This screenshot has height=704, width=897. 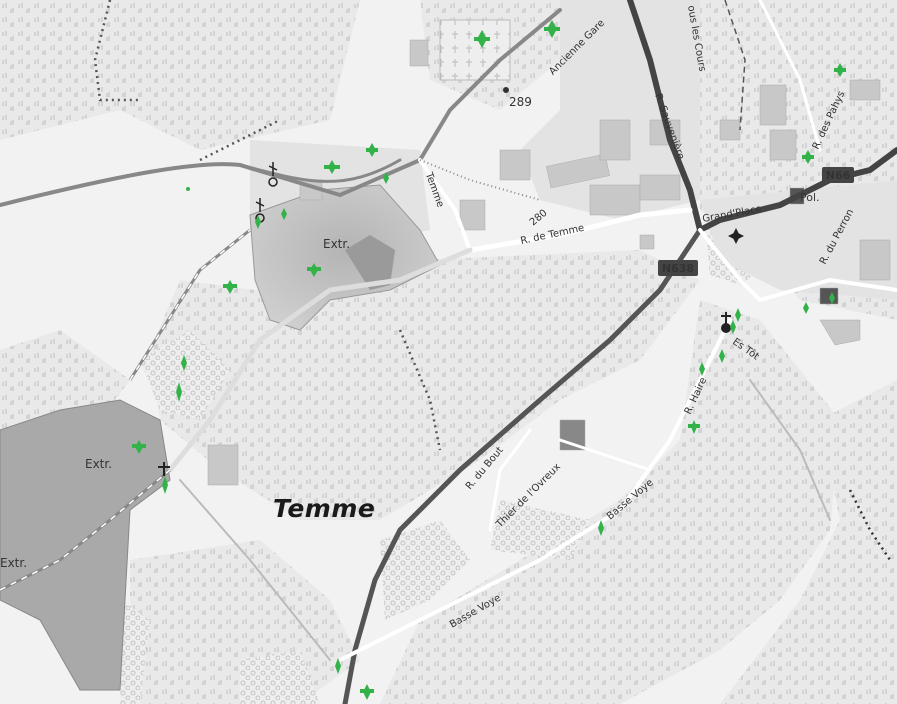 I want to click on cemetery-area, so click(x=475, y=50).